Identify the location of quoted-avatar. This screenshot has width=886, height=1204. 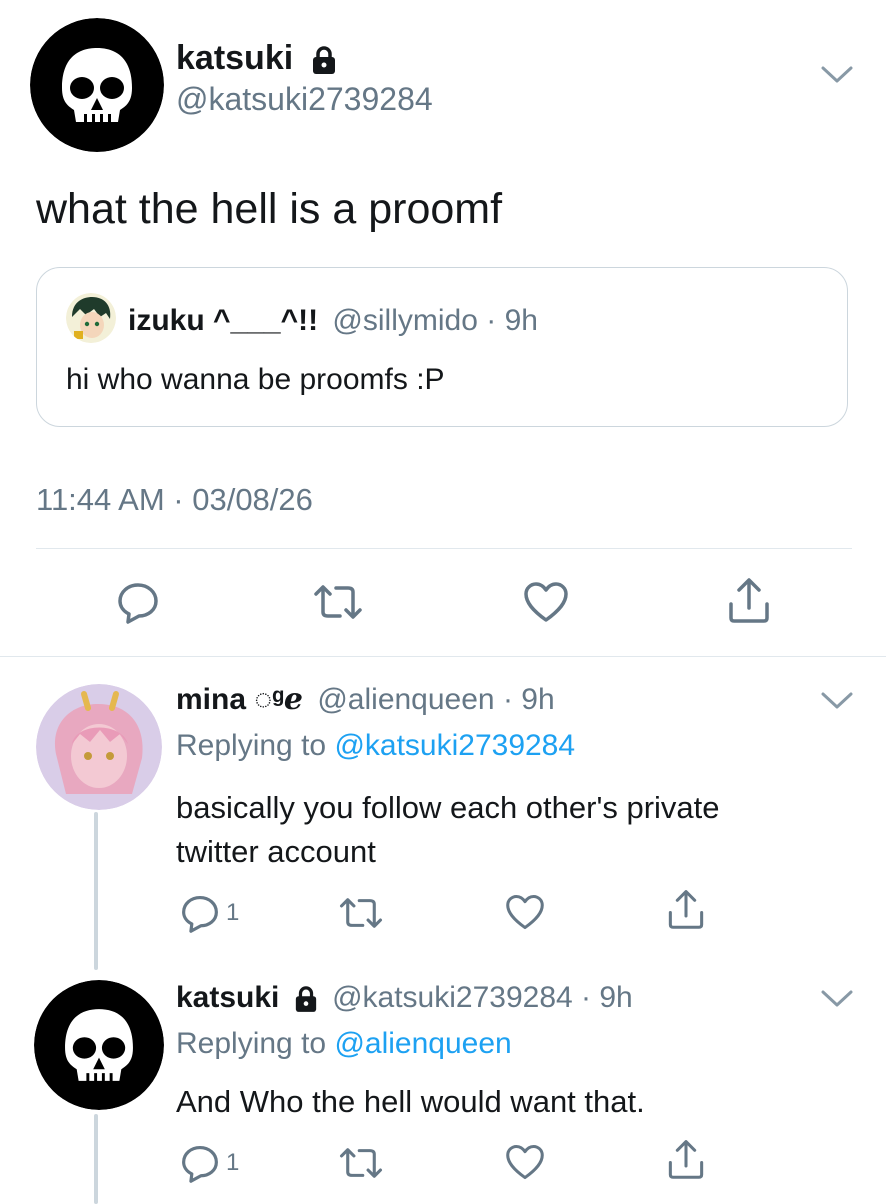
(91, 318).